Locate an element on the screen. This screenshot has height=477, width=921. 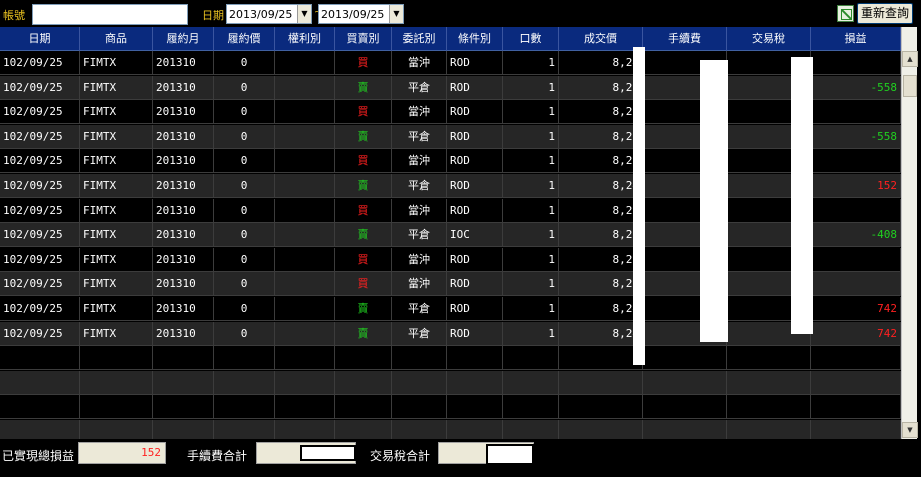
redaction-tax is located at coordinates (802, 195).